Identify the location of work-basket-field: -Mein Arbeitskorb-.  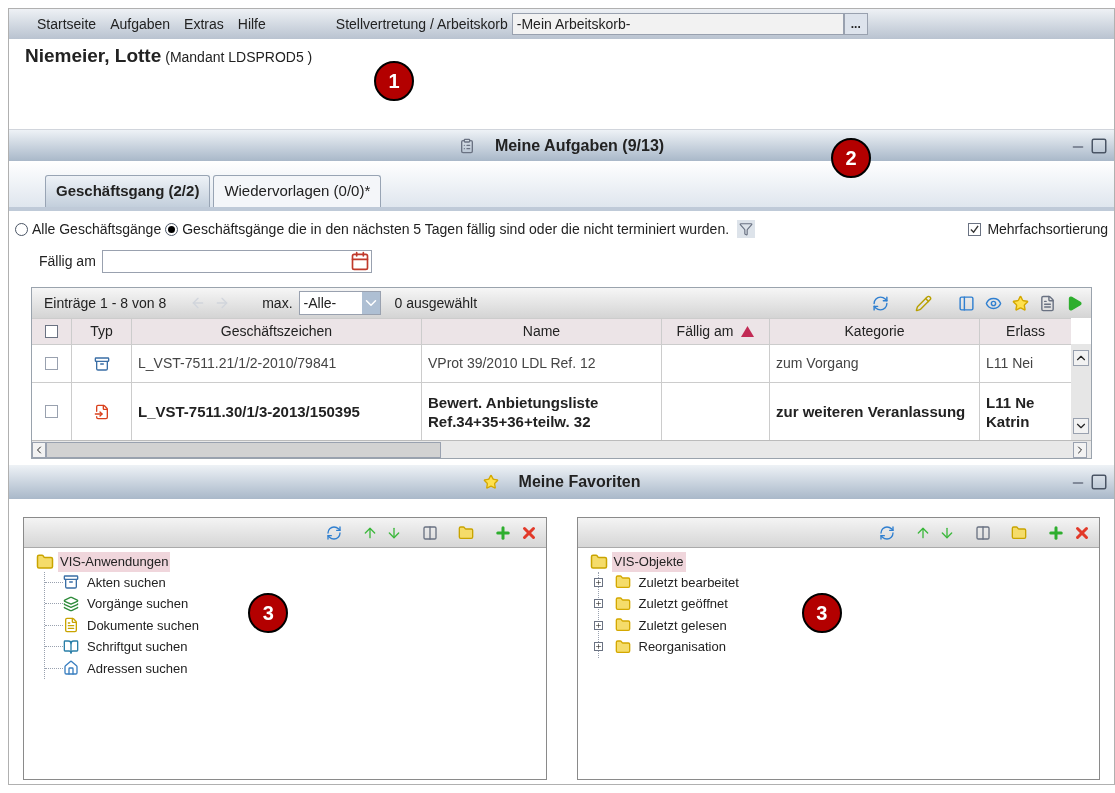
(677, 24).